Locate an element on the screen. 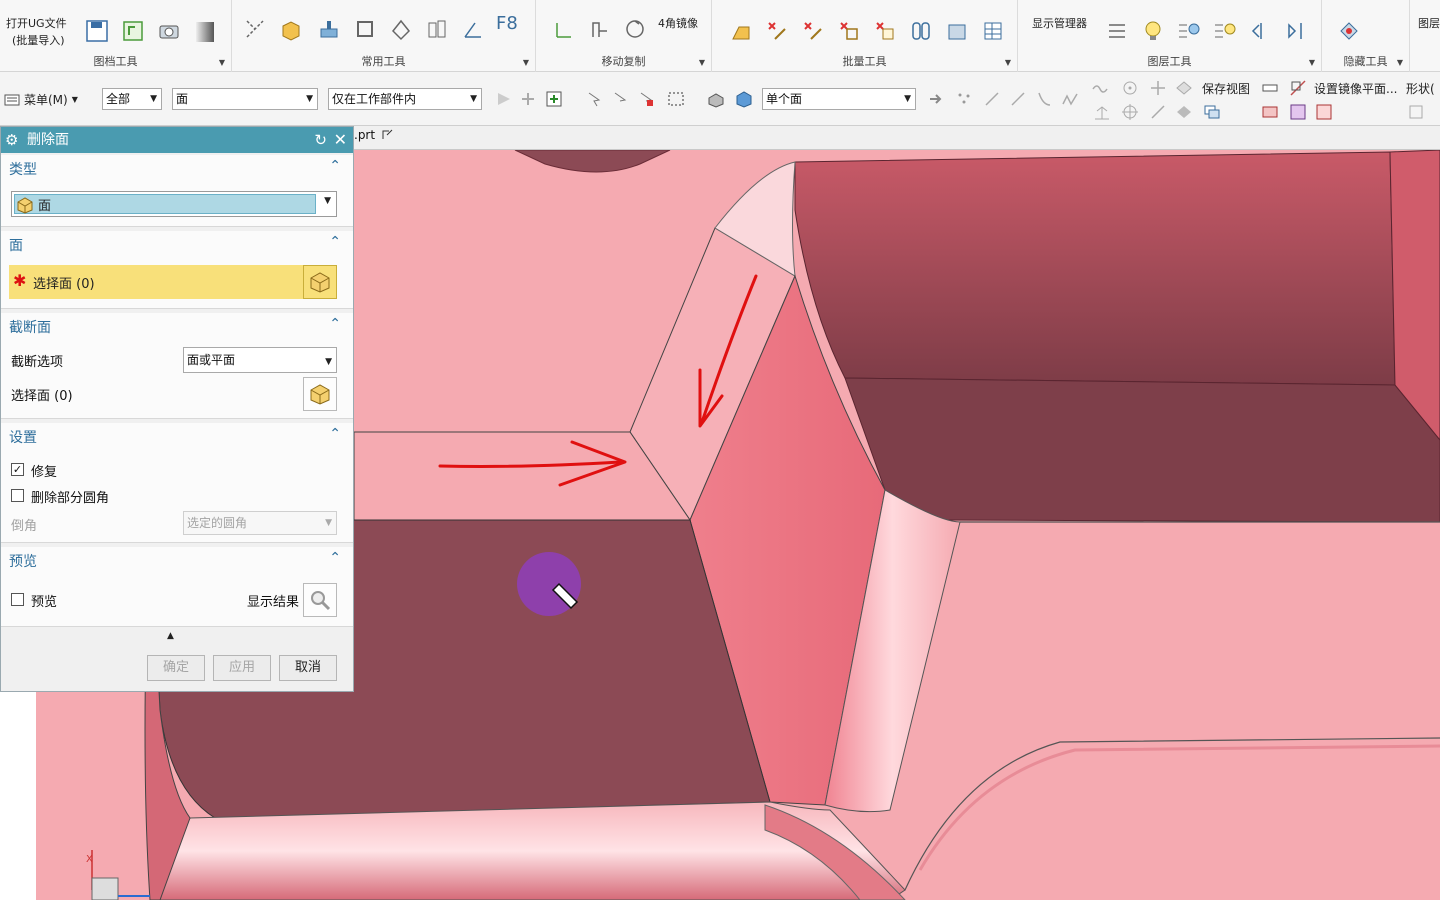  batch-edge-icon is located at coordinates (813, 31).